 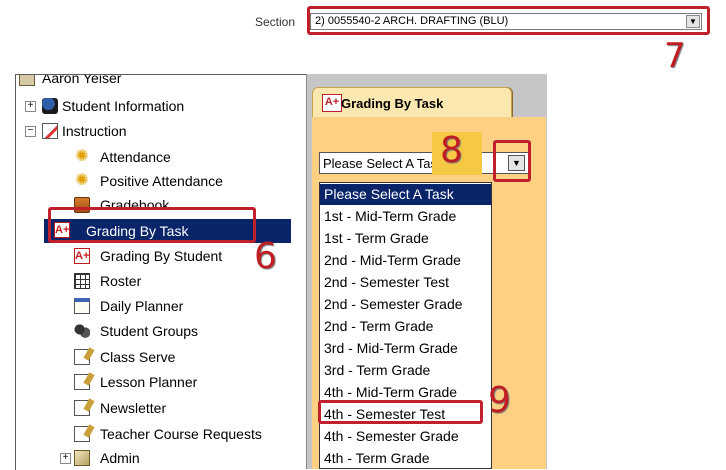 What do you see at coordinates (405, 370) in the screenshot?
I see `dropdown-option: 3rd - Term Grade` at bounding box center [405, 370].